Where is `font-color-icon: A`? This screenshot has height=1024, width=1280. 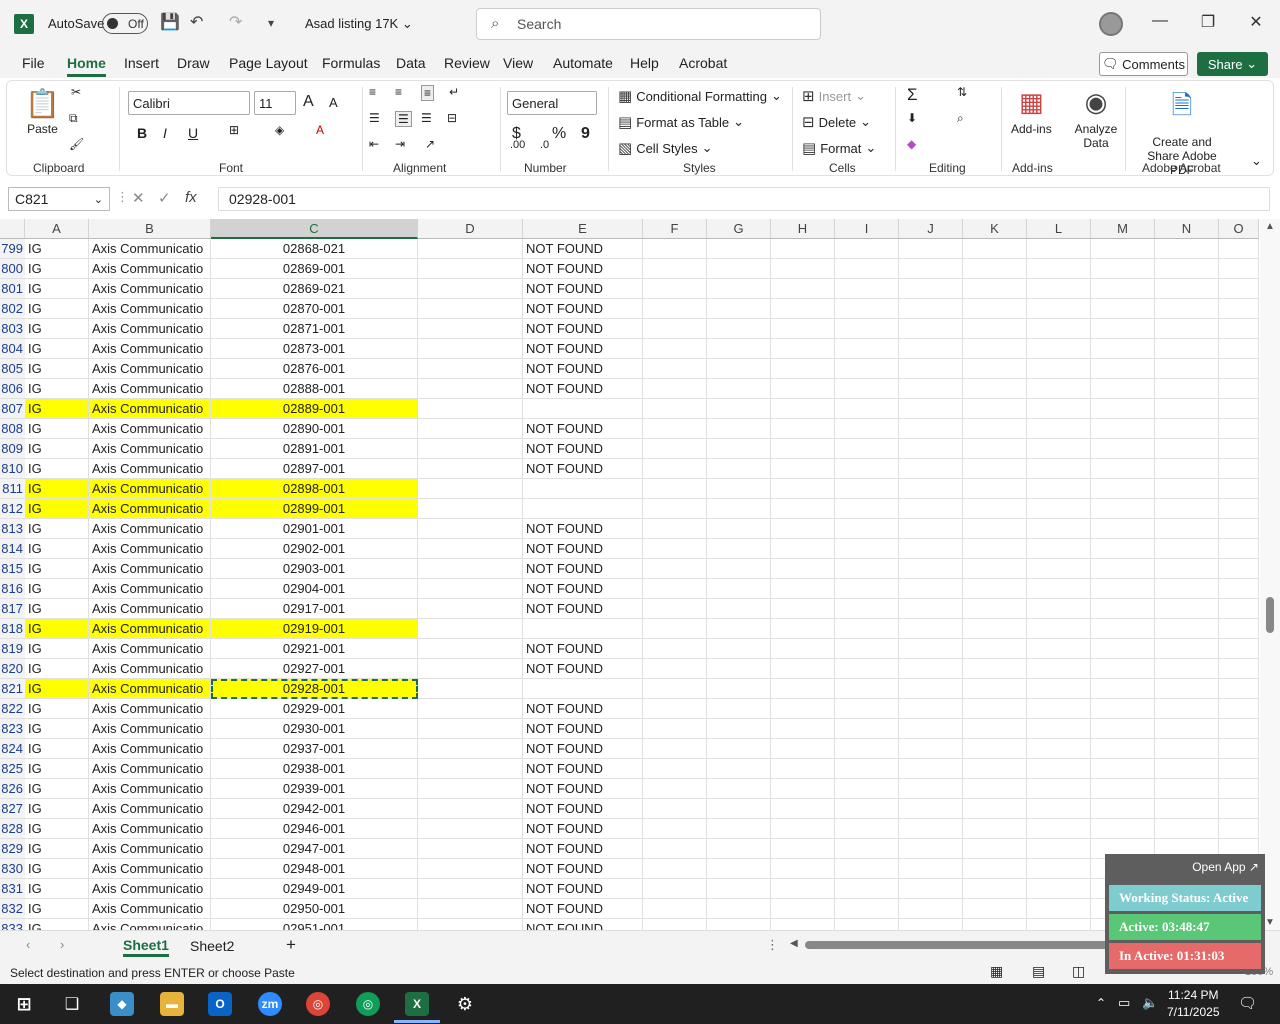
font-color-icon: A is located at coordinates (320, 130).